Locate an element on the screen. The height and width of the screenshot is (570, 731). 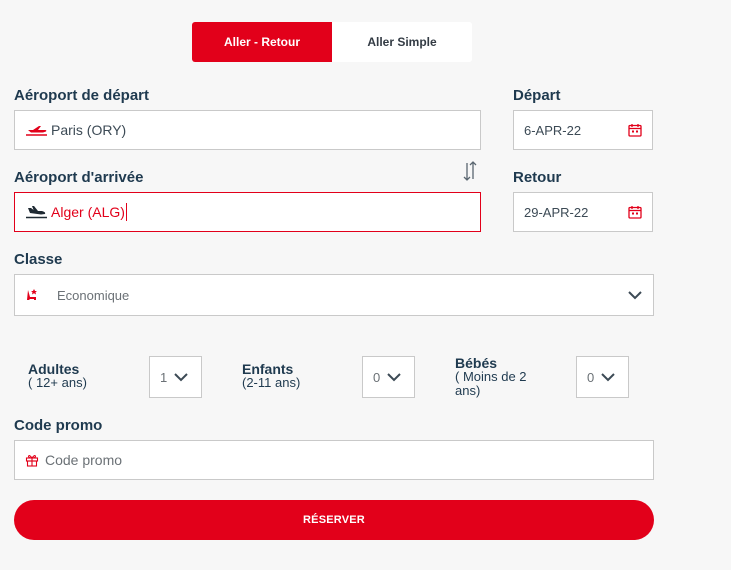
trip-type-toggle: Aller - Retour Aller Simple is located at coordinates (332, 42).